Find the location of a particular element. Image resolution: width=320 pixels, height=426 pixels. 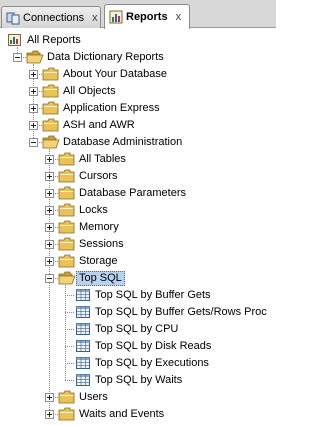

tree-row: Application Express is located at coordinates (138, 108).